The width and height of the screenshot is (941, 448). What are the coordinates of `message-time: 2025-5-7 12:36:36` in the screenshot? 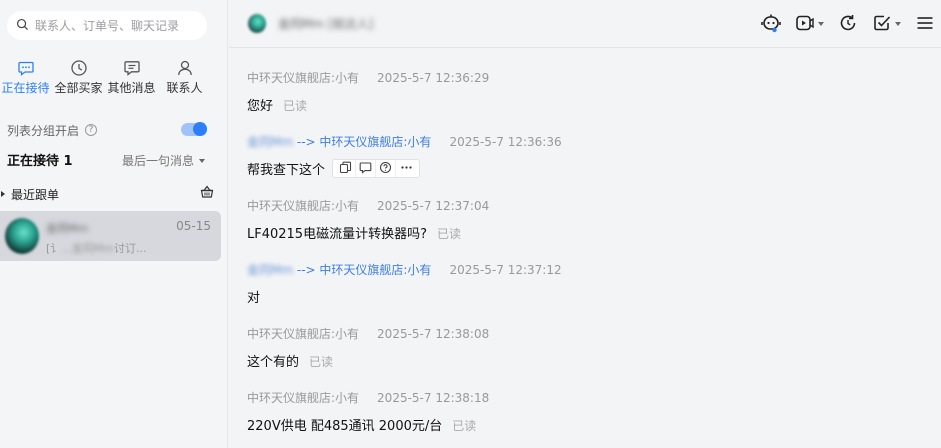 It's located at (505, 142).